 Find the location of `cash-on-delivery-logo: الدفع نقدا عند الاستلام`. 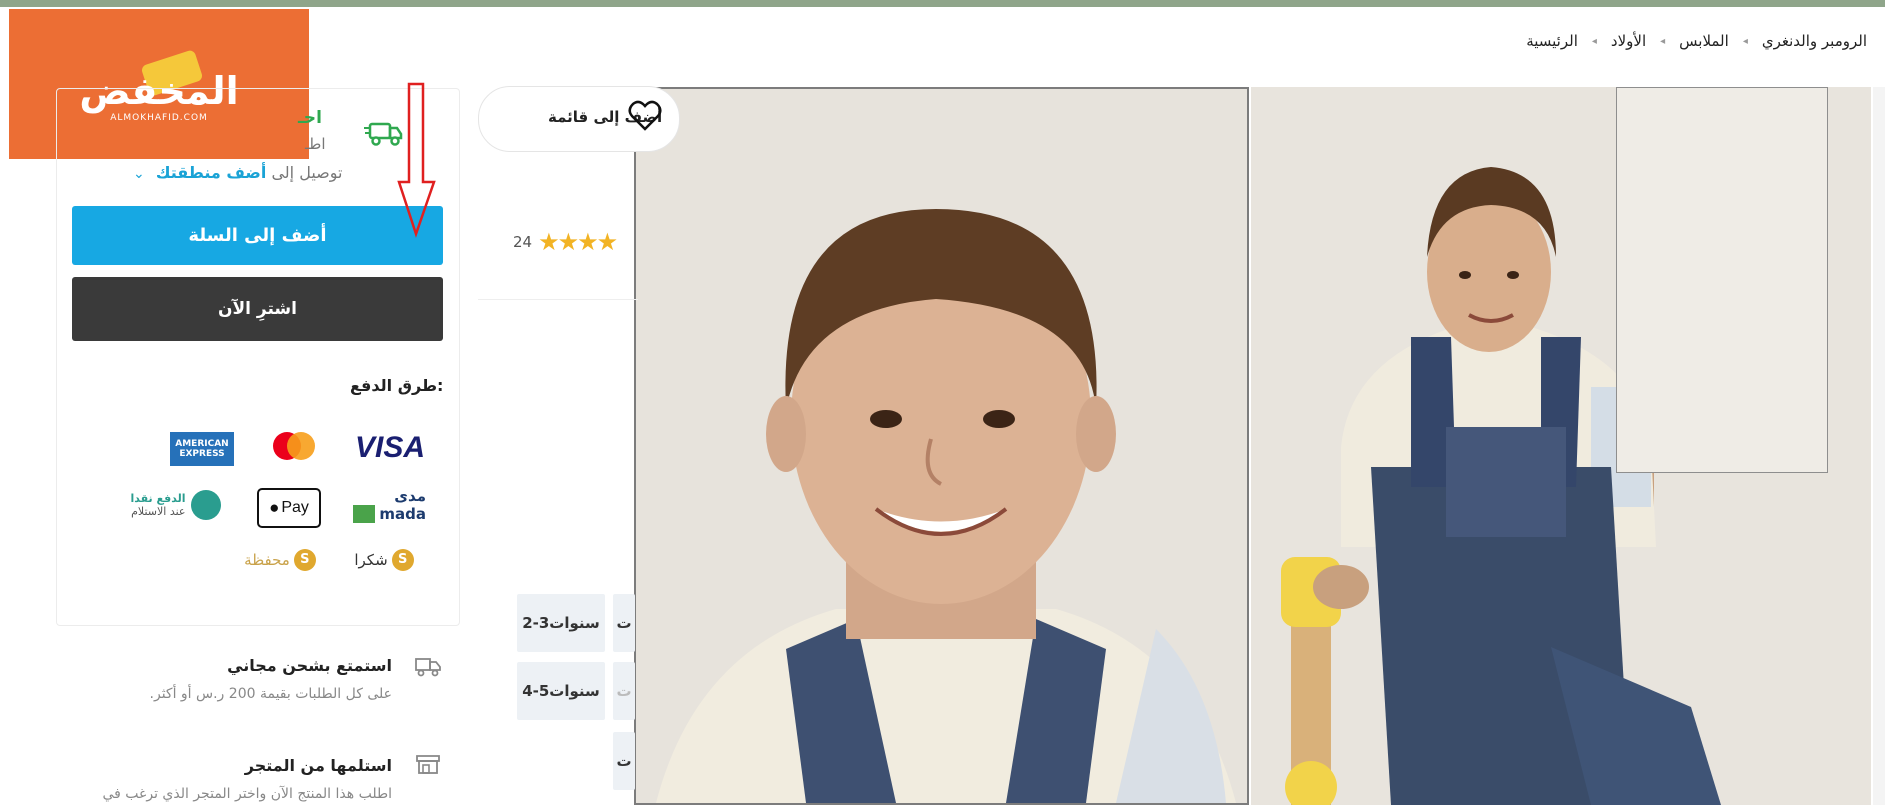

cash-on-delivery-logo: الدفع نقدا عند الاستلام is located at coordinates (176, 505).